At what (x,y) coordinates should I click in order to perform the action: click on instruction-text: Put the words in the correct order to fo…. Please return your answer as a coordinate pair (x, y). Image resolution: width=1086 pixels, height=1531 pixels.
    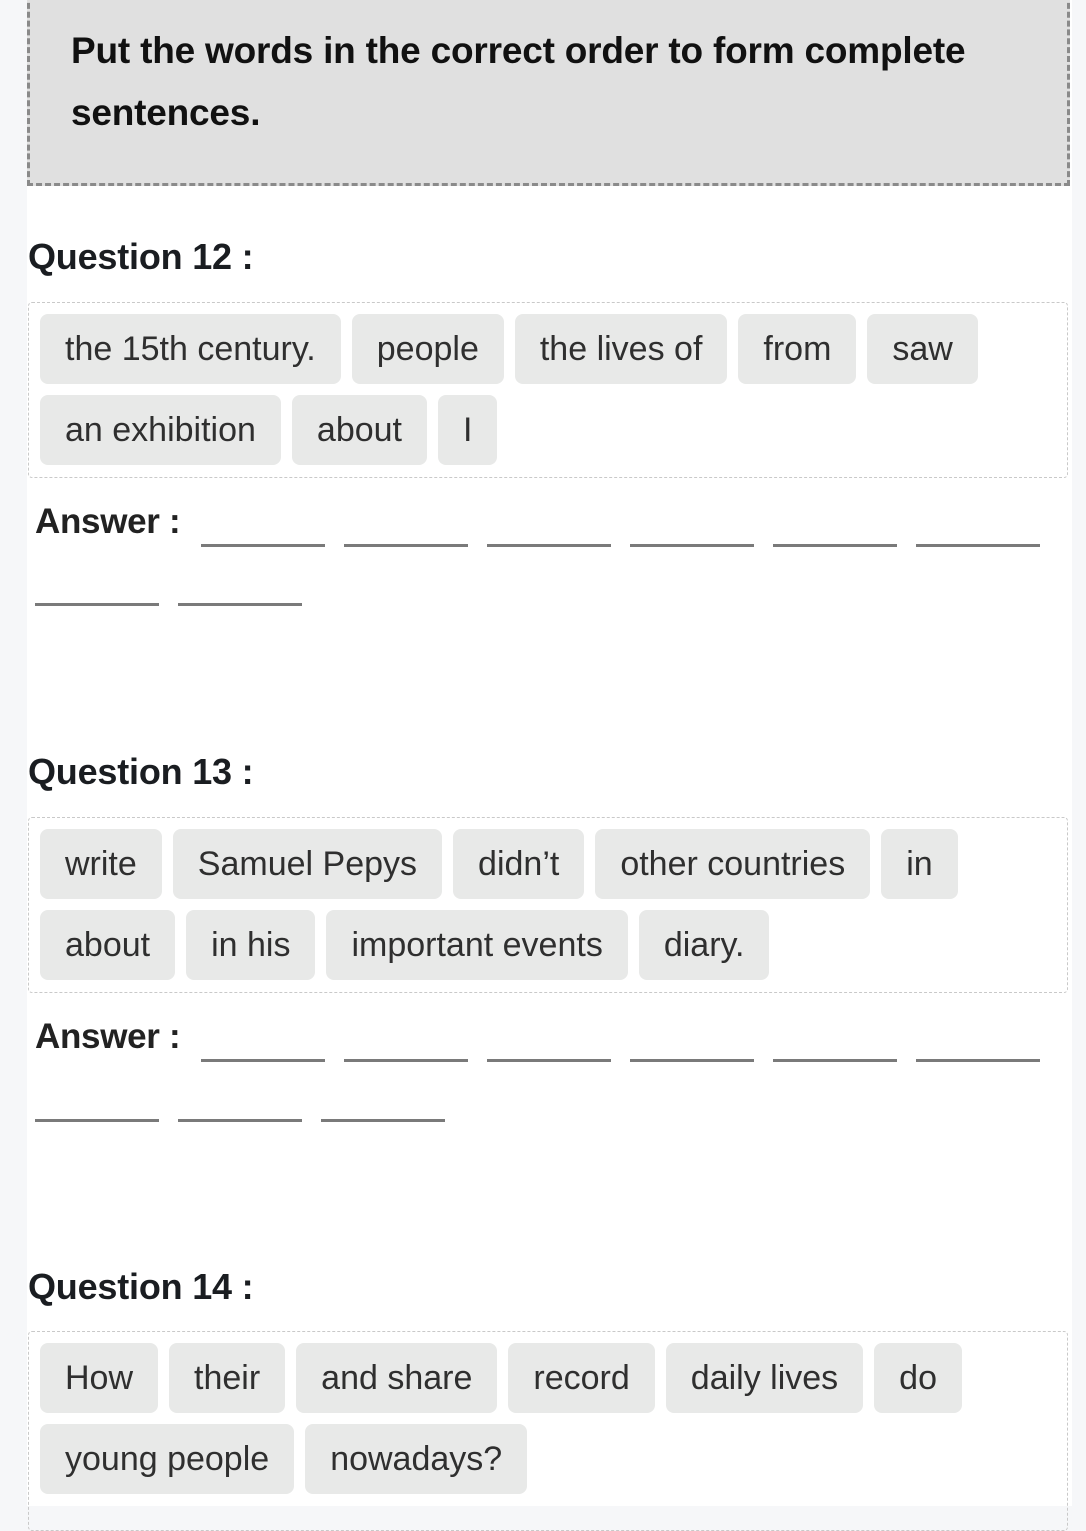
    Looking at the image, I should click on (518, 81).